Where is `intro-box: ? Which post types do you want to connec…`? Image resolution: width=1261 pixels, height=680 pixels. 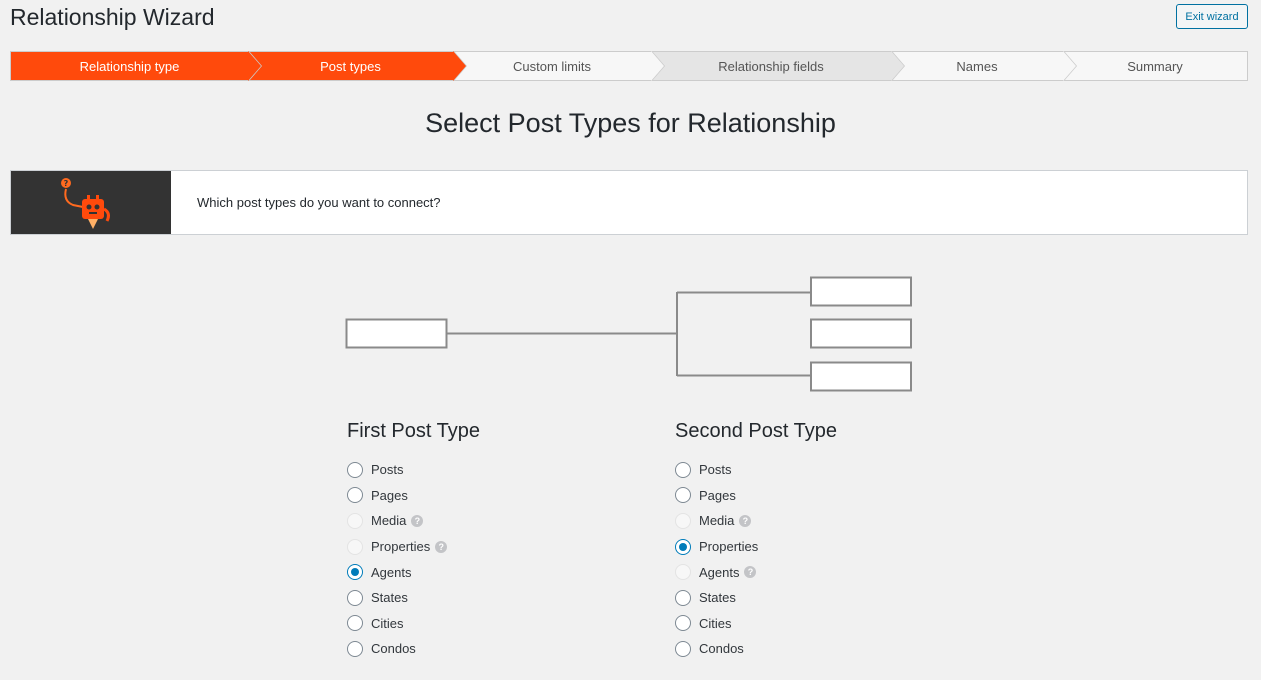 intro-box: ? Which post types do you want to connec… is located at coordinates (629, 202).